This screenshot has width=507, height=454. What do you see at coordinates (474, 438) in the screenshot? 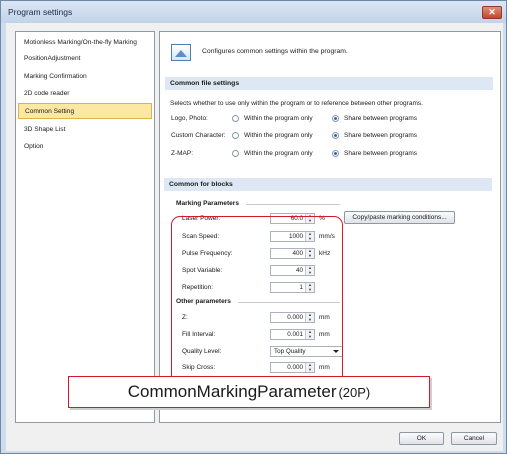
I see `cancel-button: Cancel` at bounding box center [474, 438].